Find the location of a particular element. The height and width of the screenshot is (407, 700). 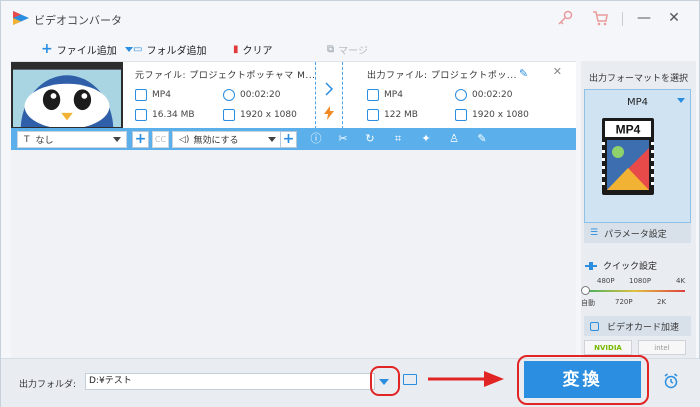

parameter-settings-label: パラメータ設定 is located at coordinates (635, 234).